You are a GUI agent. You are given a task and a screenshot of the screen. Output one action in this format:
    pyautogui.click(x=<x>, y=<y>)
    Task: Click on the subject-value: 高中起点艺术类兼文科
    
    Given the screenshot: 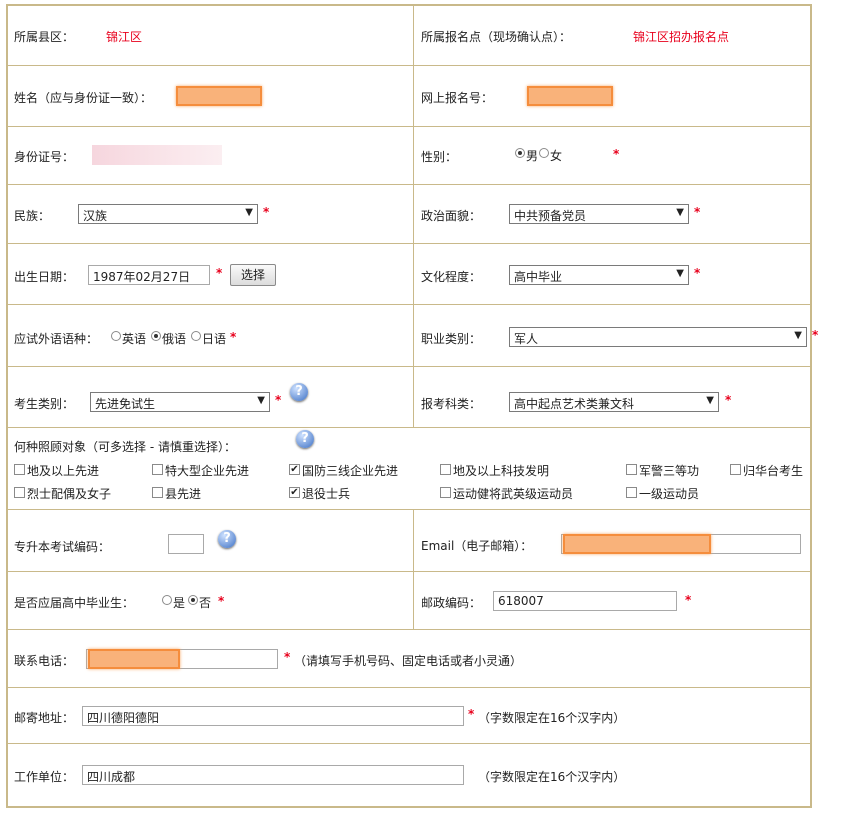 What is the action you would take?
    pyautogui.click(x=574, y=404)
    